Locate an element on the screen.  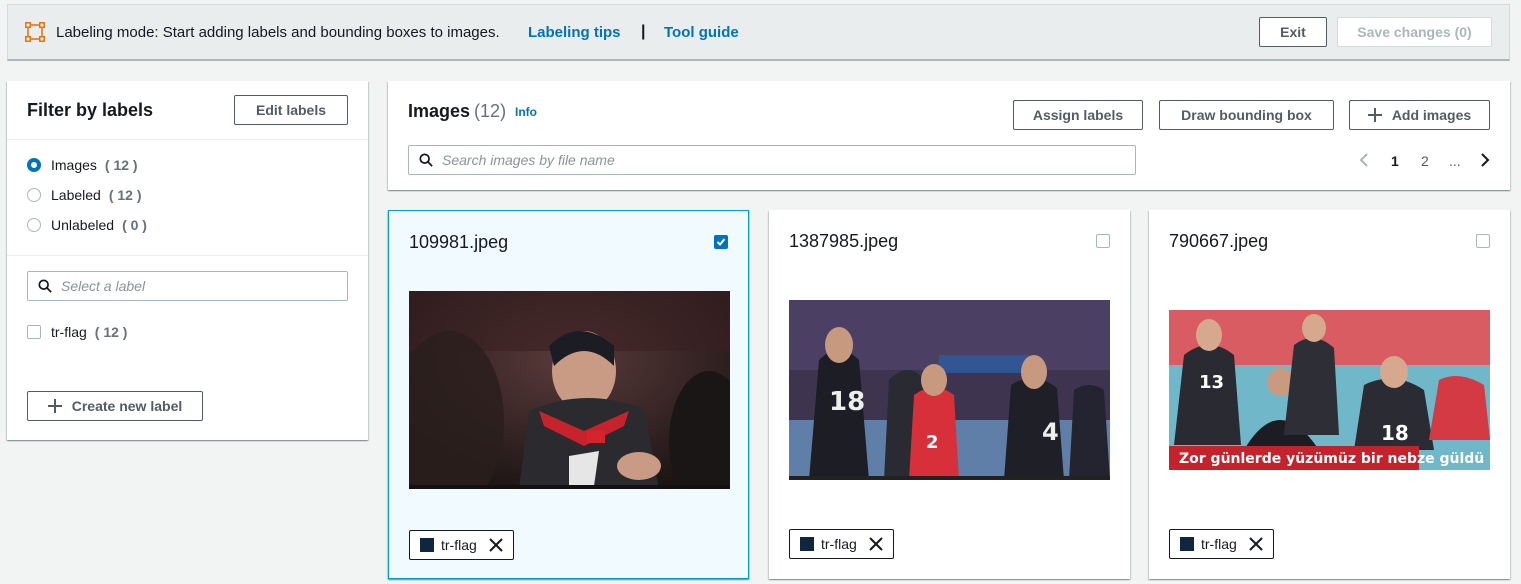
label-count: ( 12 ) is located at coordinates (111, 332).